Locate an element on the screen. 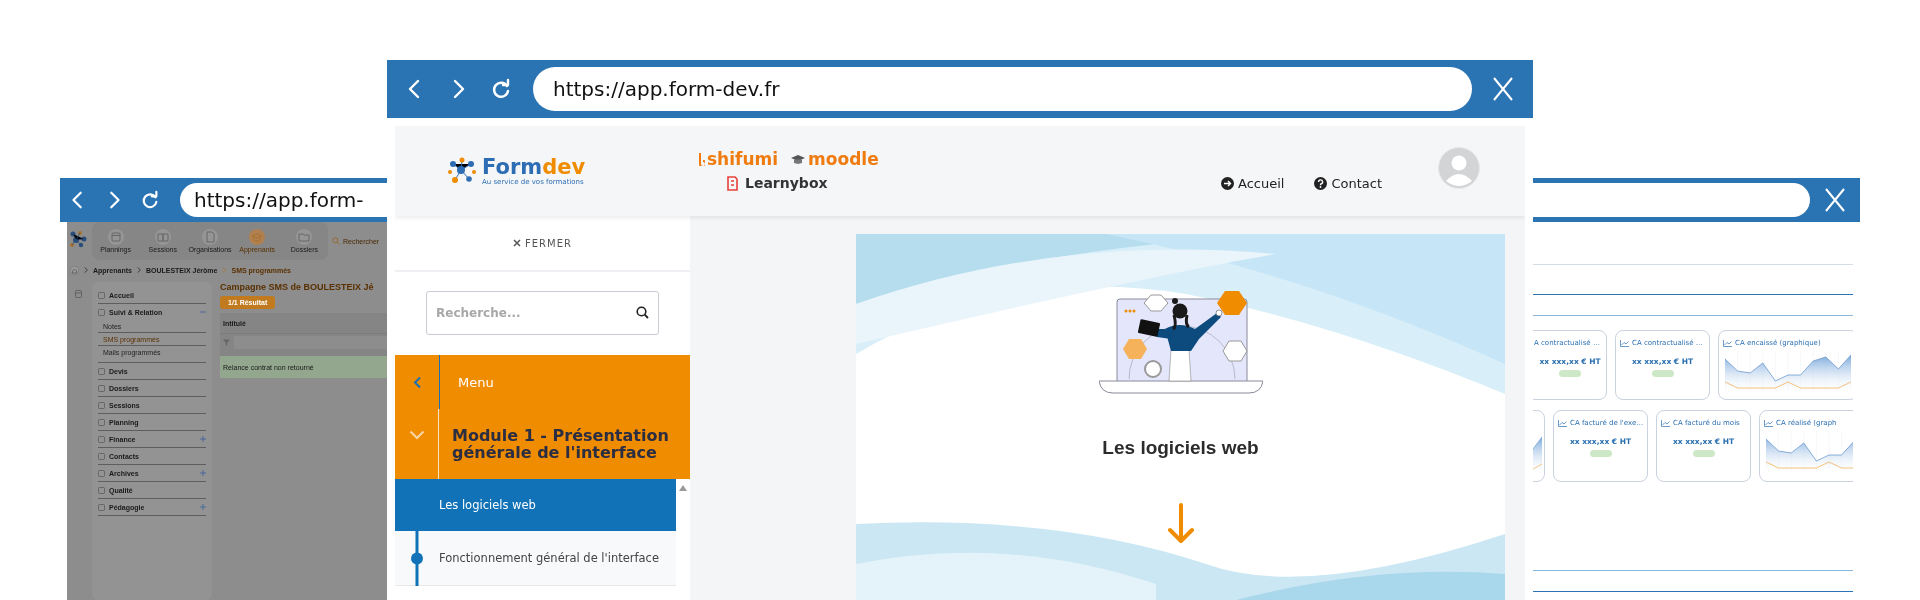 The image size is (1920, 600). nav-link: Contact is located at coordinates (1348, 183).